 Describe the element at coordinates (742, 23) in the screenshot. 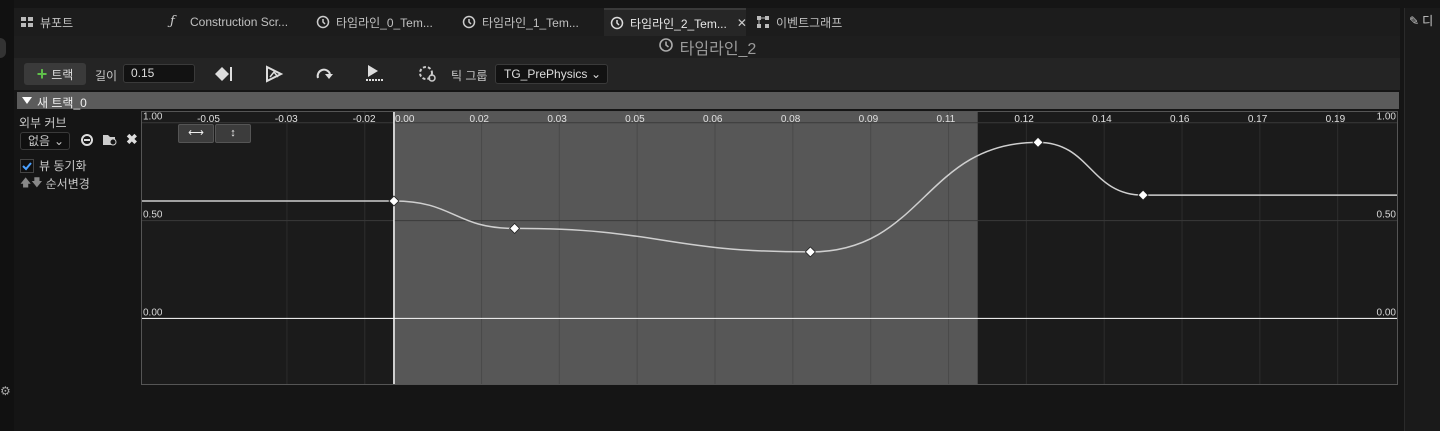

I see `close-icon: ✕` at that location.